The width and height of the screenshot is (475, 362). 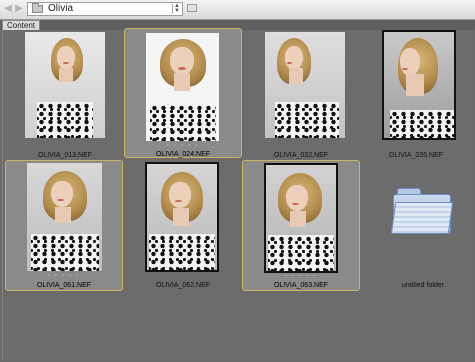 I want to click on arrow-right-icon: ▶, so click(x=19, y=9).